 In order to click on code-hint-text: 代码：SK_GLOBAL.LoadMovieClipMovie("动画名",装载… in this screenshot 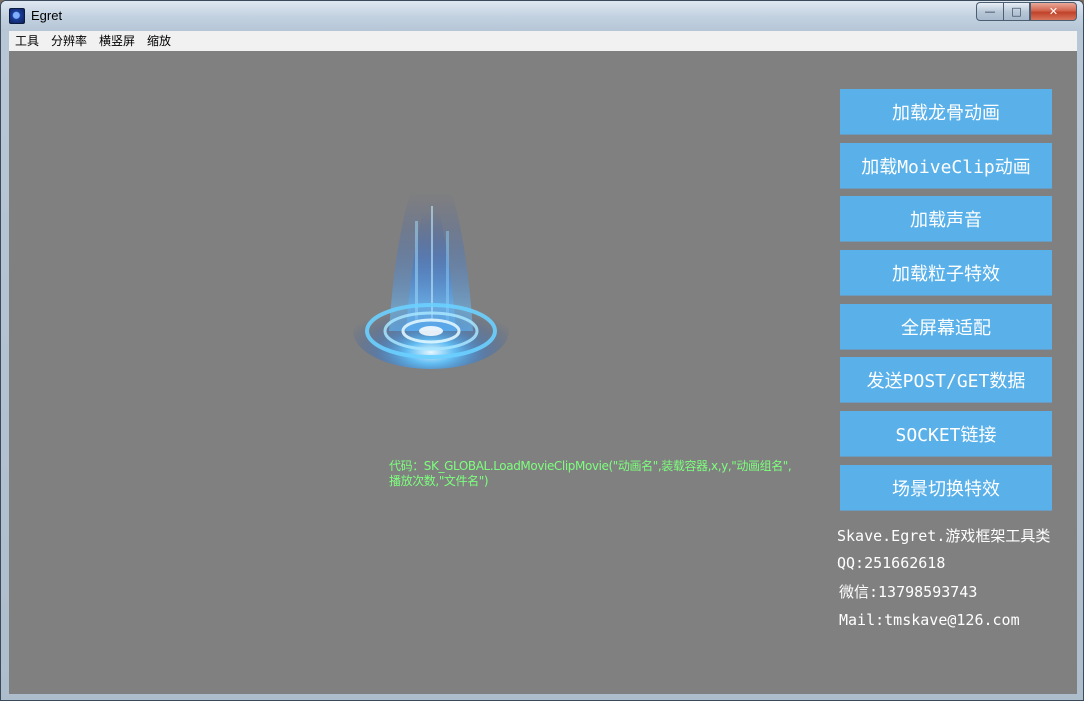, I will do `click(590, 473)`.